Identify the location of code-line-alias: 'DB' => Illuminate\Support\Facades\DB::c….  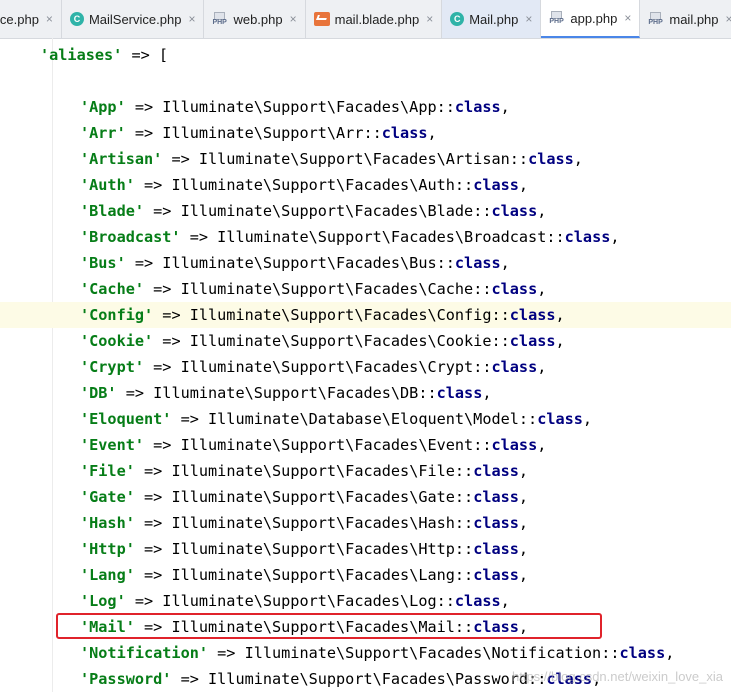
(365, 393).